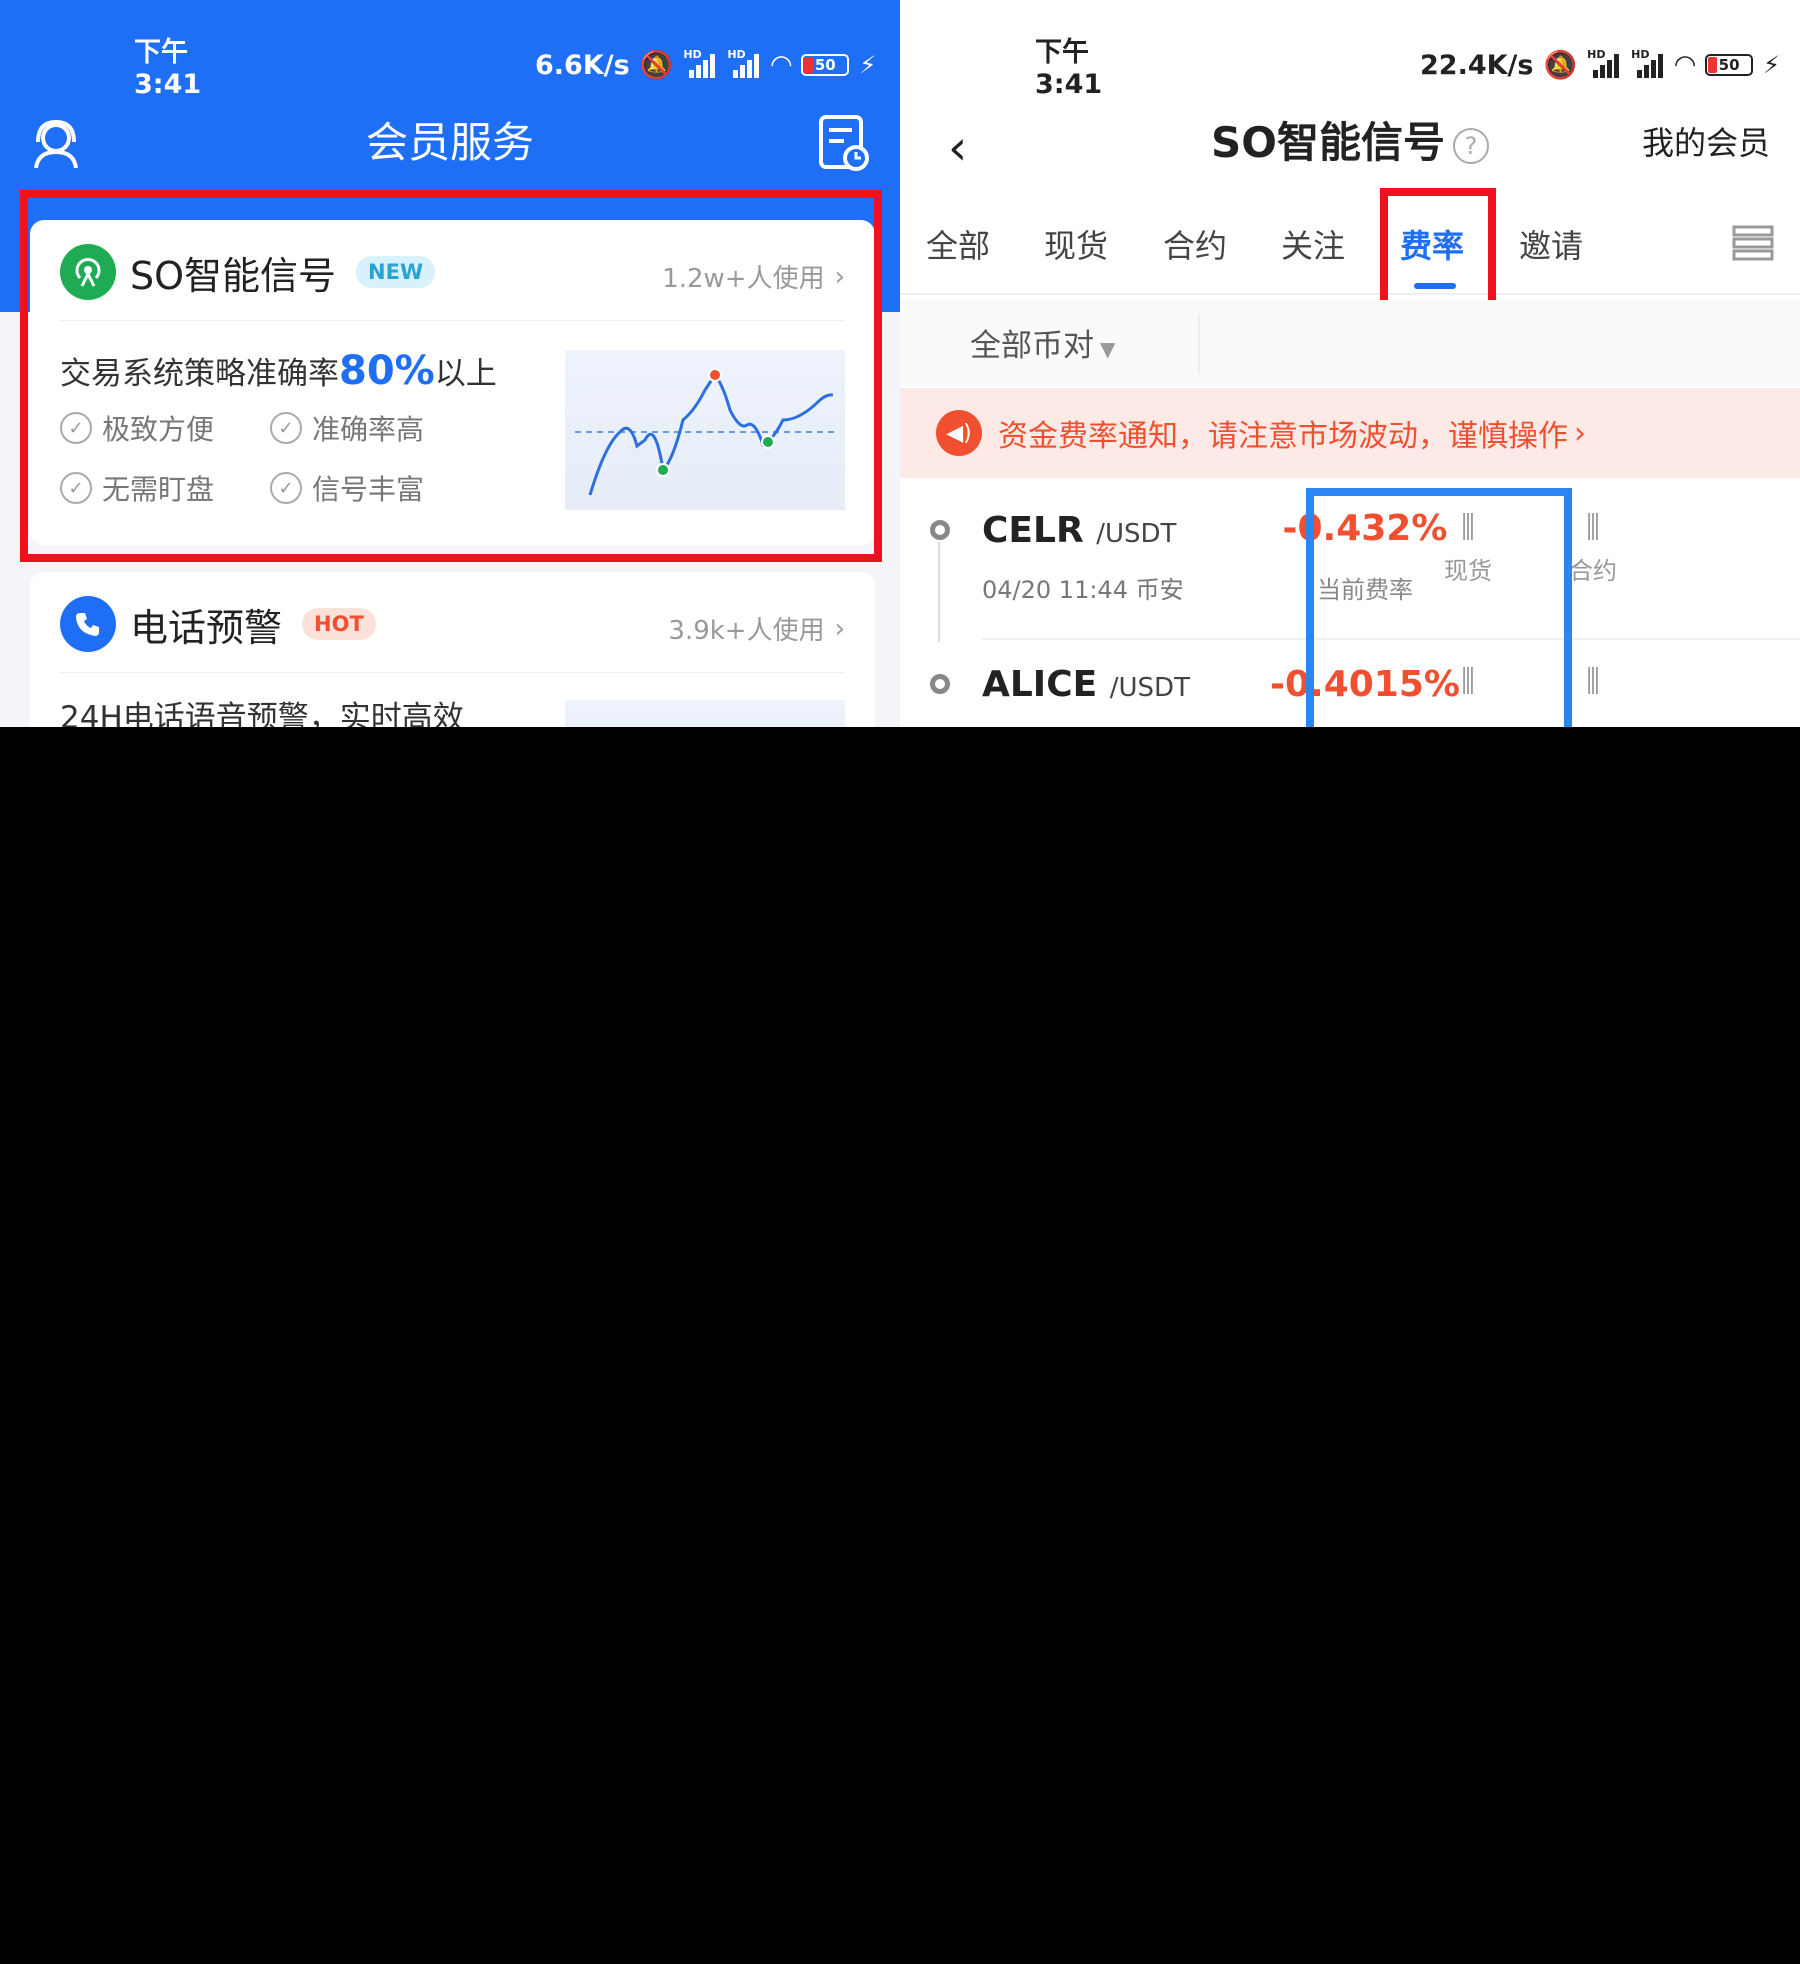 This screenshot has height=1964, width=1800. I want to click on tab-invite: 邀请, so click(1551, 244).